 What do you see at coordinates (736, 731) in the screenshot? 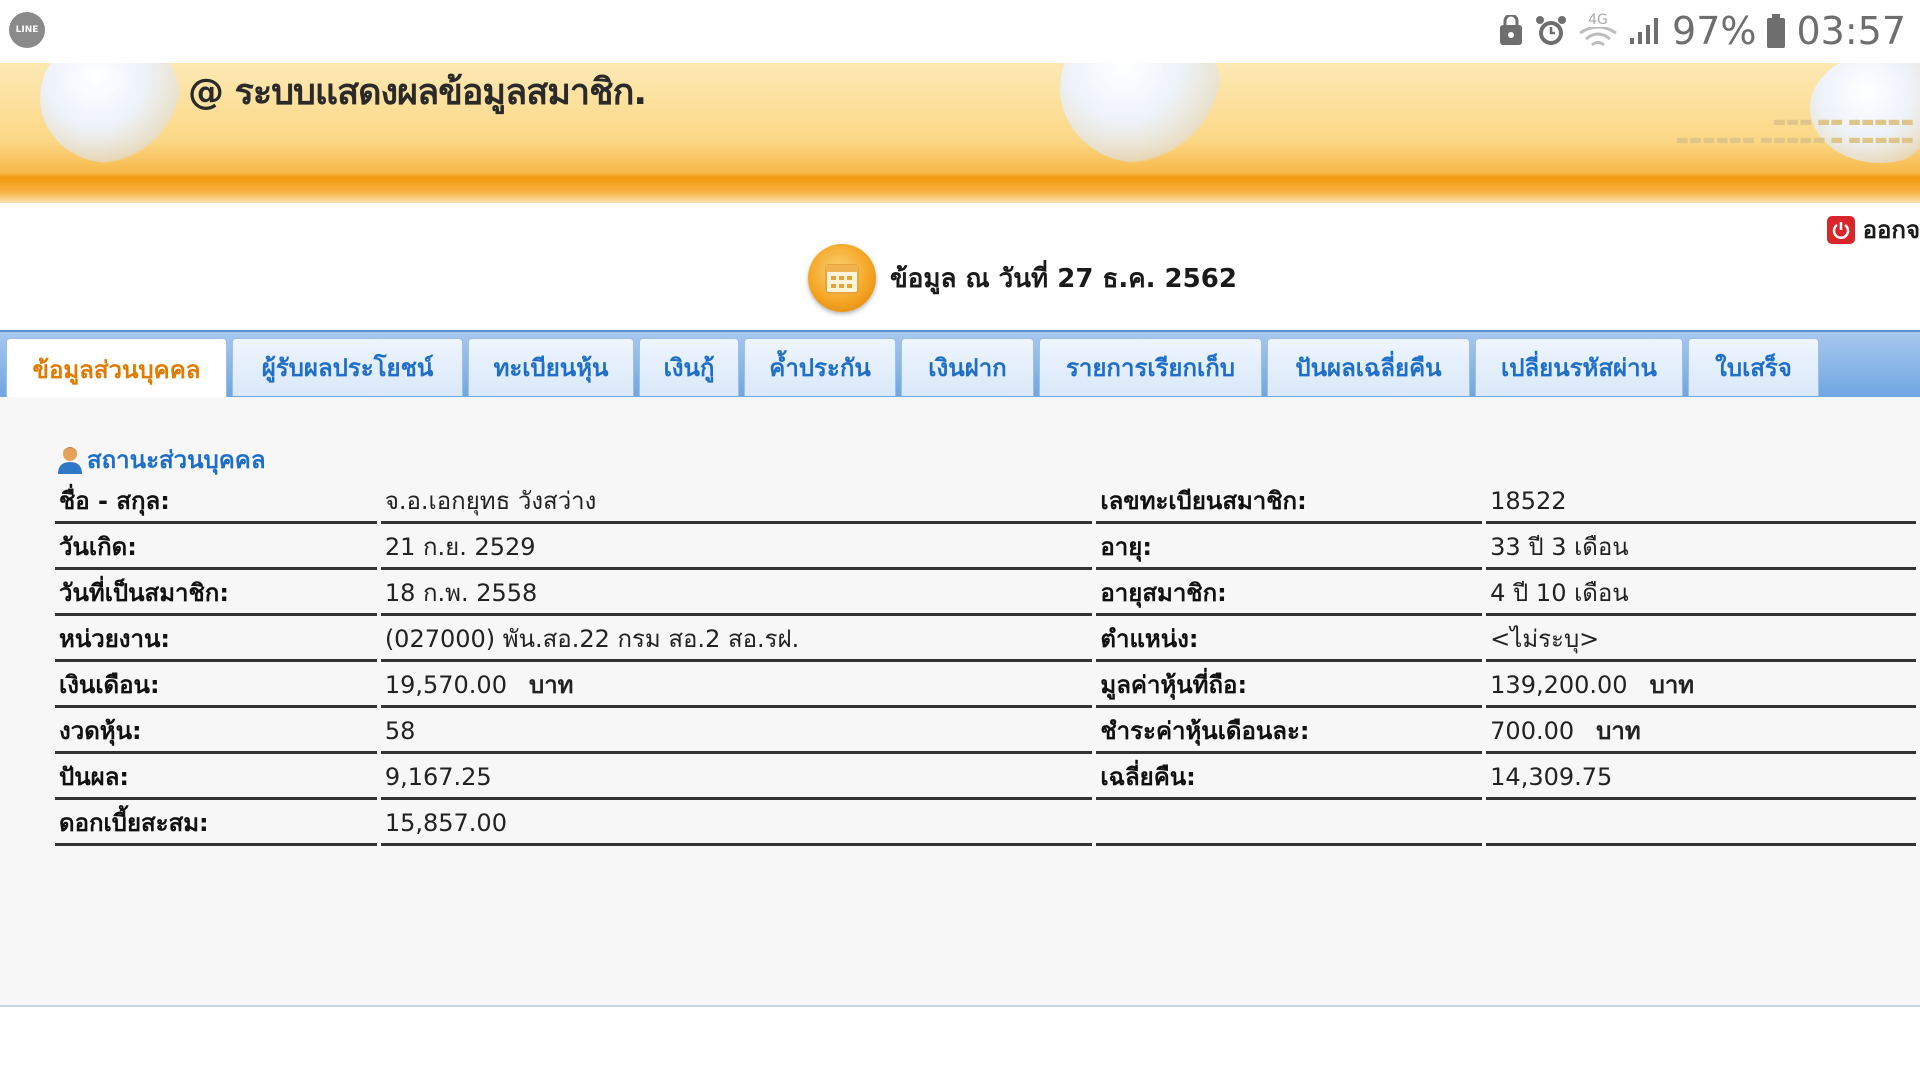
I see `field-value: 58` at bounding box center [736, 731].